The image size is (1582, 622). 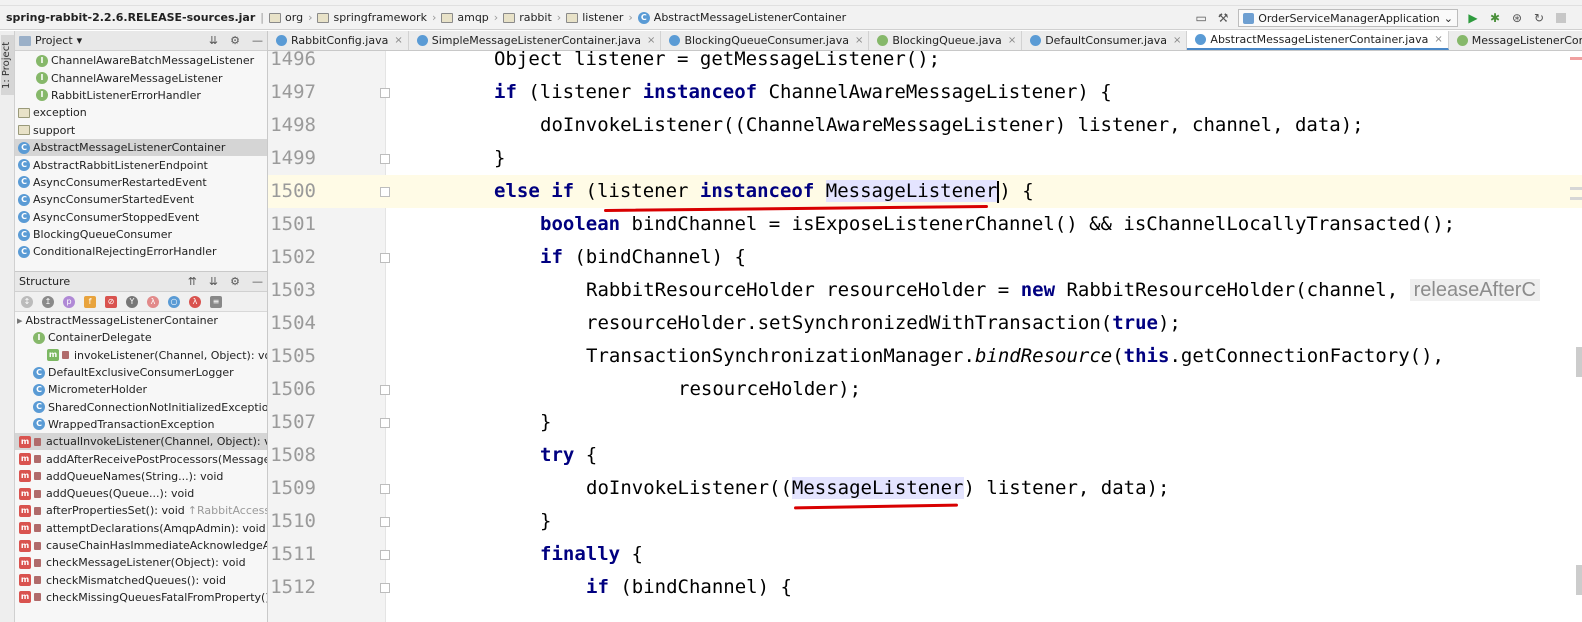 I want to click on tree-item-label: ChannelAwareMessageListener, so click(x=137, y=78).